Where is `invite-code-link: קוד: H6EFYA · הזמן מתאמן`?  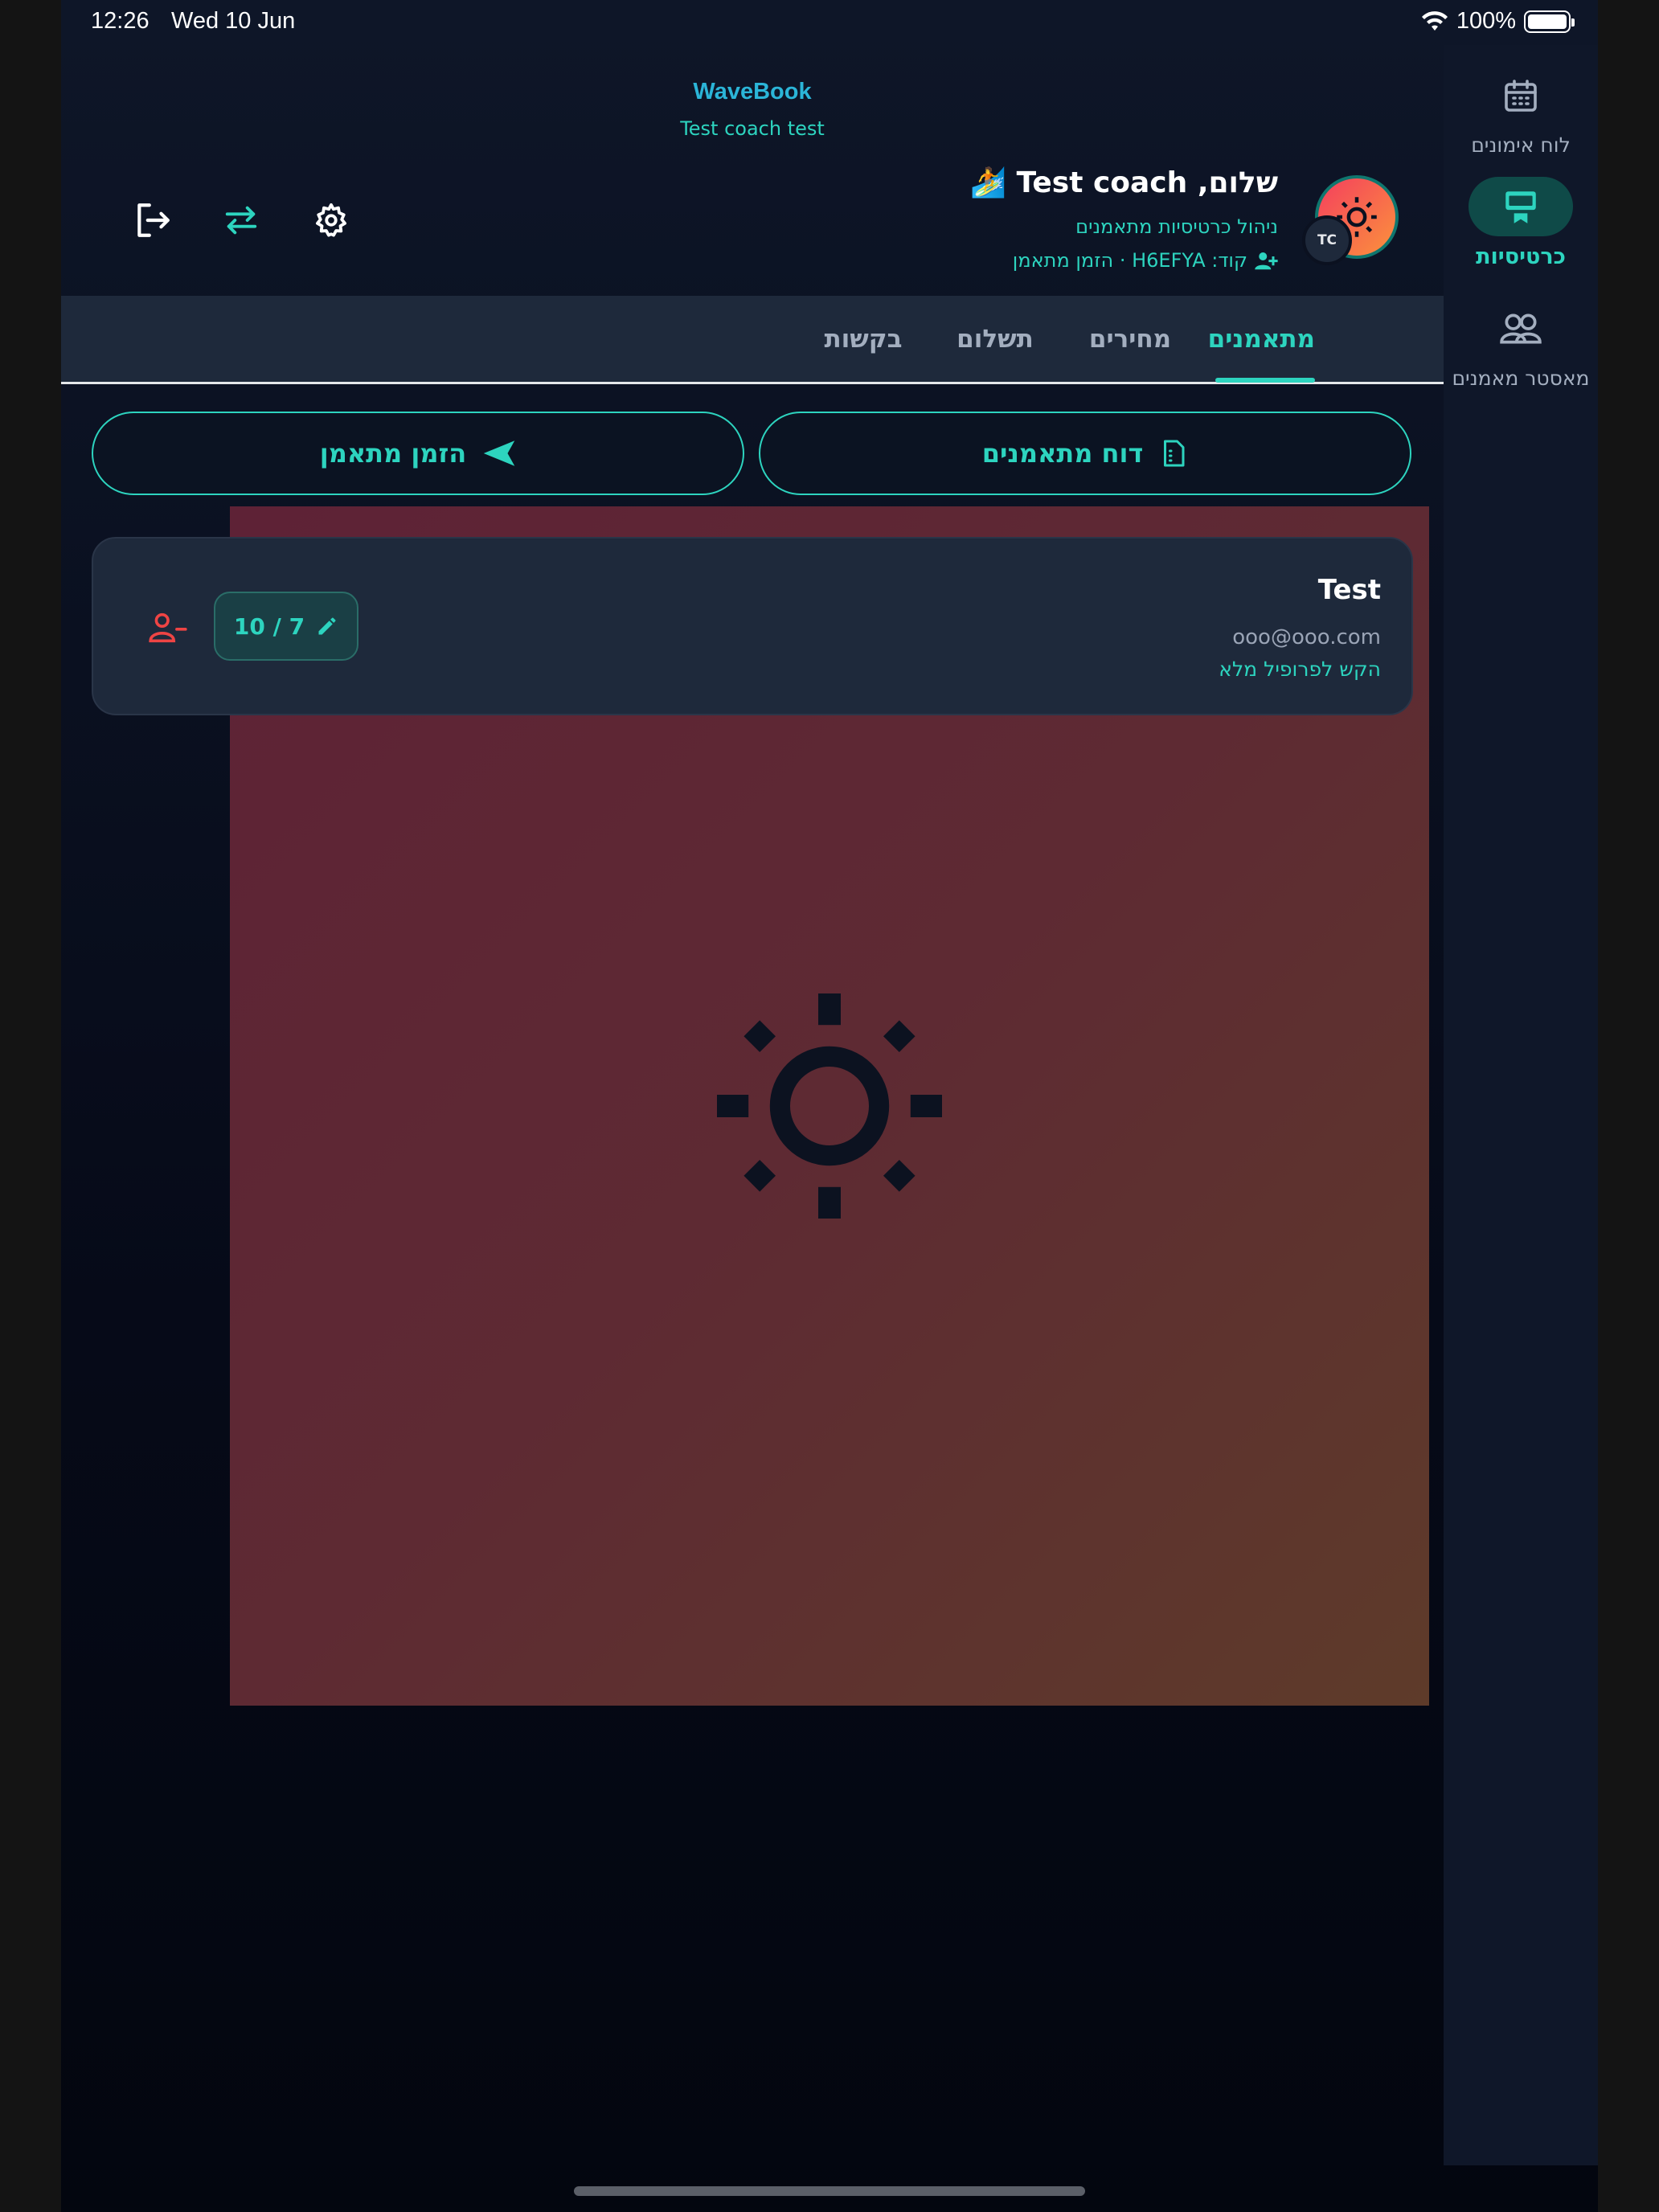
invite-code-link: קוד: H6EFYA · הזמן מתאמן is located at coordinates (1145, 260).